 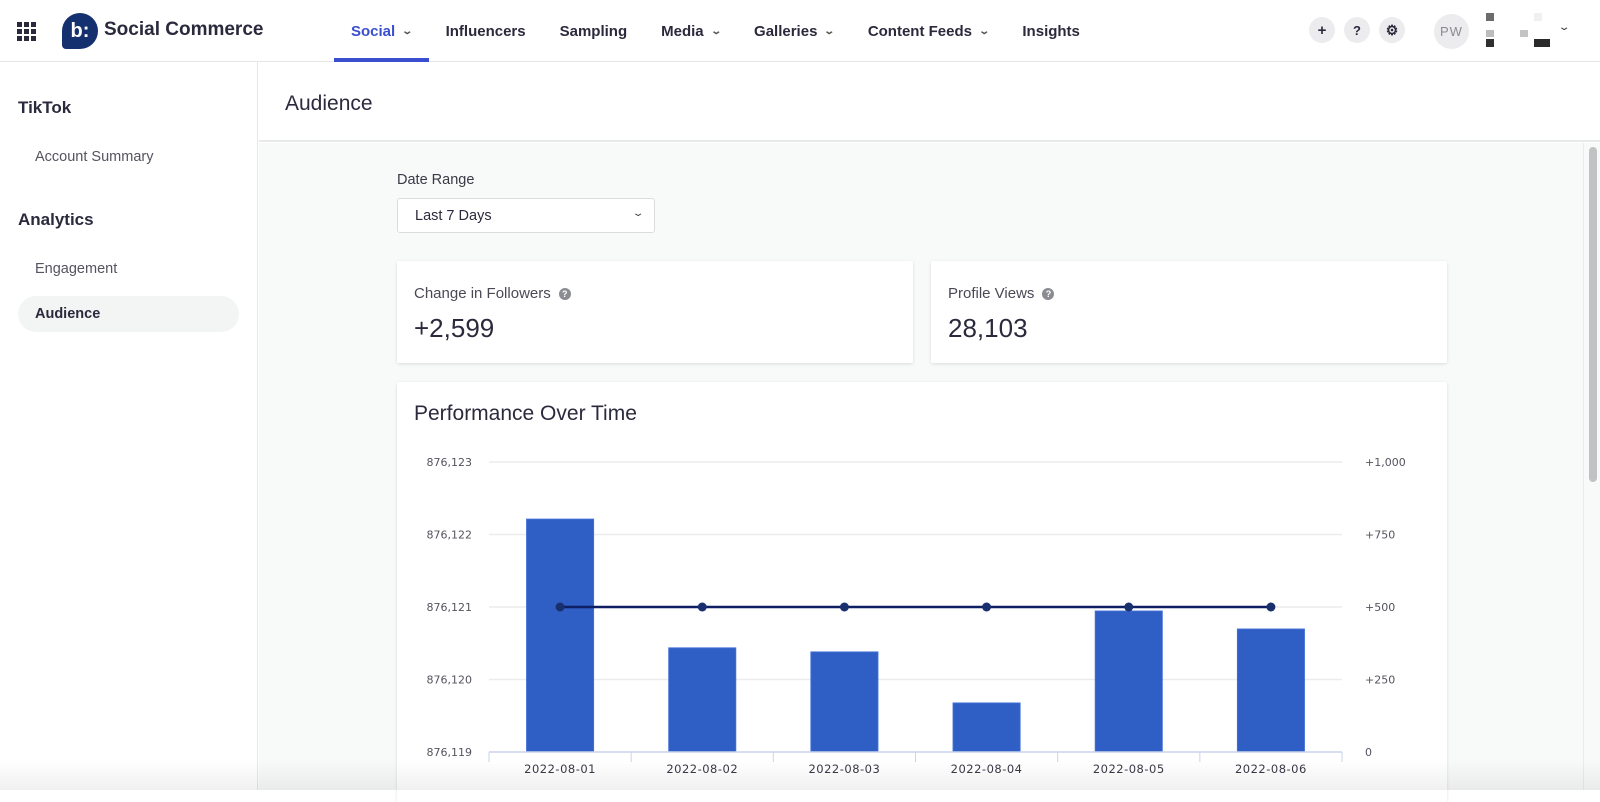 What do you see at coordinates (560, 769) in the screenshot?
I see `x-axis-tick-label: 2022-08-01` at bounding box center [560, 769].